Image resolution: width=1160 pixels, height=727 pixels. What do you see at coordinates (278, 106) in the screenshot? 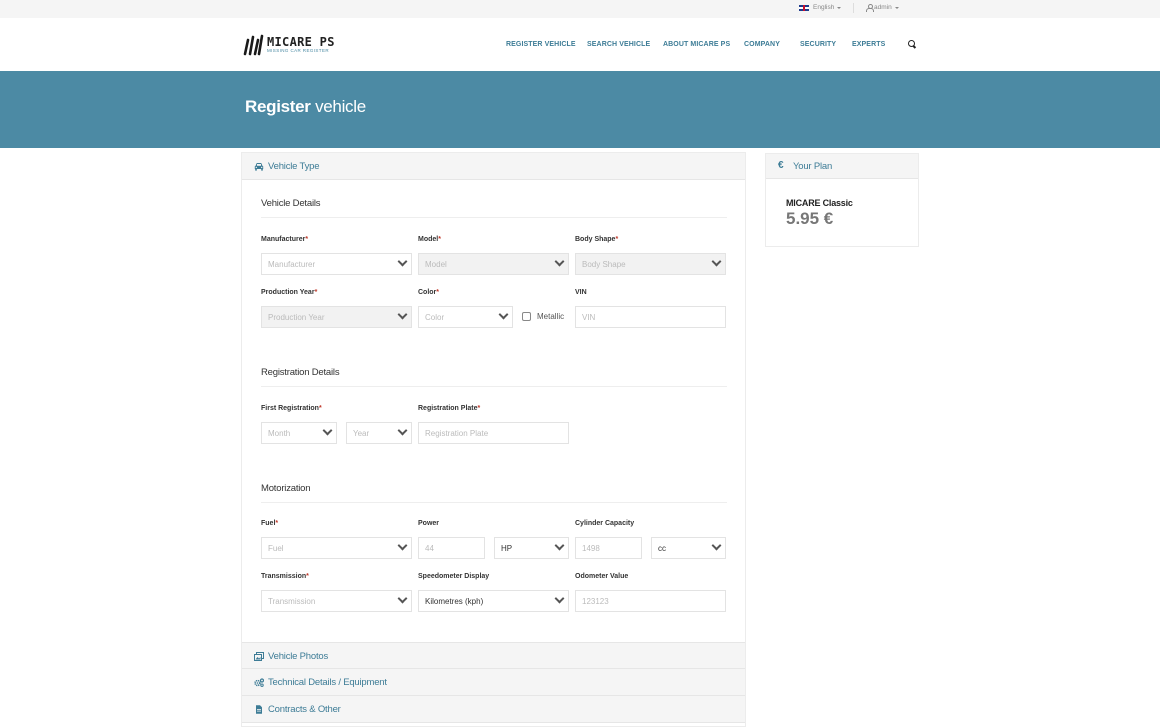
I see `page-title-bold: Register` at bounding box center [278, 106].